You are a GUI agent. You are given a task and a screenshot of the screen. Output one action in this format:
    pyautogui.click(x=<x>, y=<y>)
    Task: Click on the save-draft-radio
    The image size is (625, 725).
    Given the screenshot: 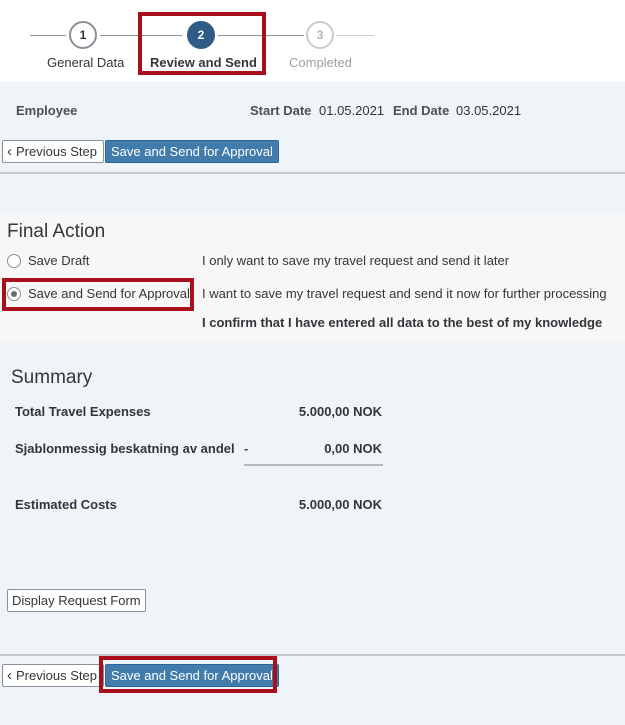 What is the action you would take?
    pyautogui.click(x=14, y=261)
    